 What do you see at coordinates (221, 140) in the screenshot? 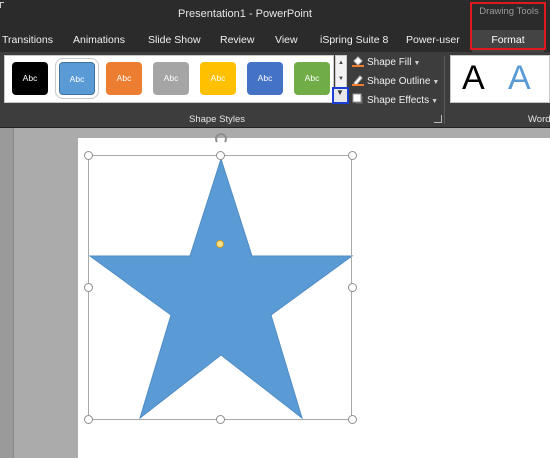
I see `rotate-handle-icon` at bounding box center [221, 140].